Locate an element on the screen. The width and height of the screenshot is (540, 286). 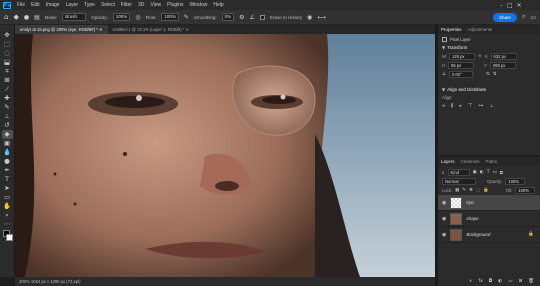
tab-adjustments: Adjustments is located at coordinates (480, 29).